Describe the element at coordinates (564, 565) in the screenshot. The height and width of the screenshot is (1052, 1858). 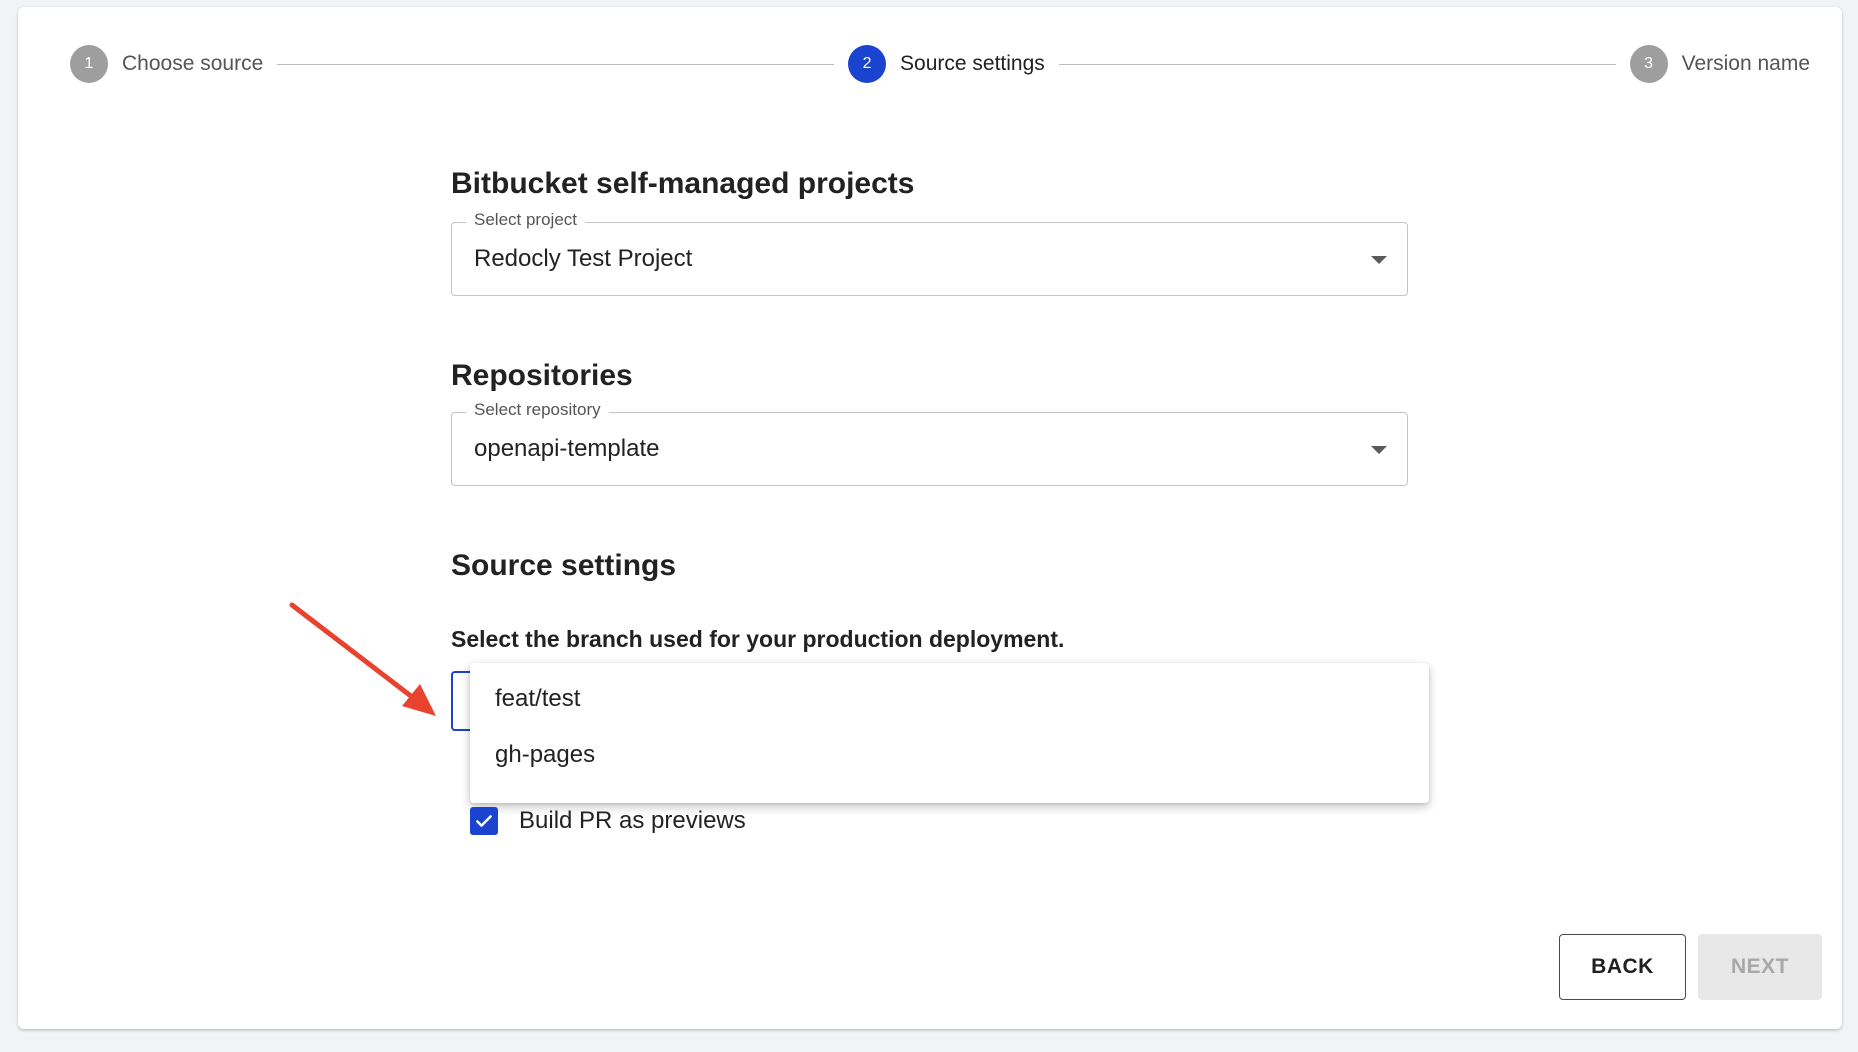
I see `source-settings-heading: Source settings` at that location.